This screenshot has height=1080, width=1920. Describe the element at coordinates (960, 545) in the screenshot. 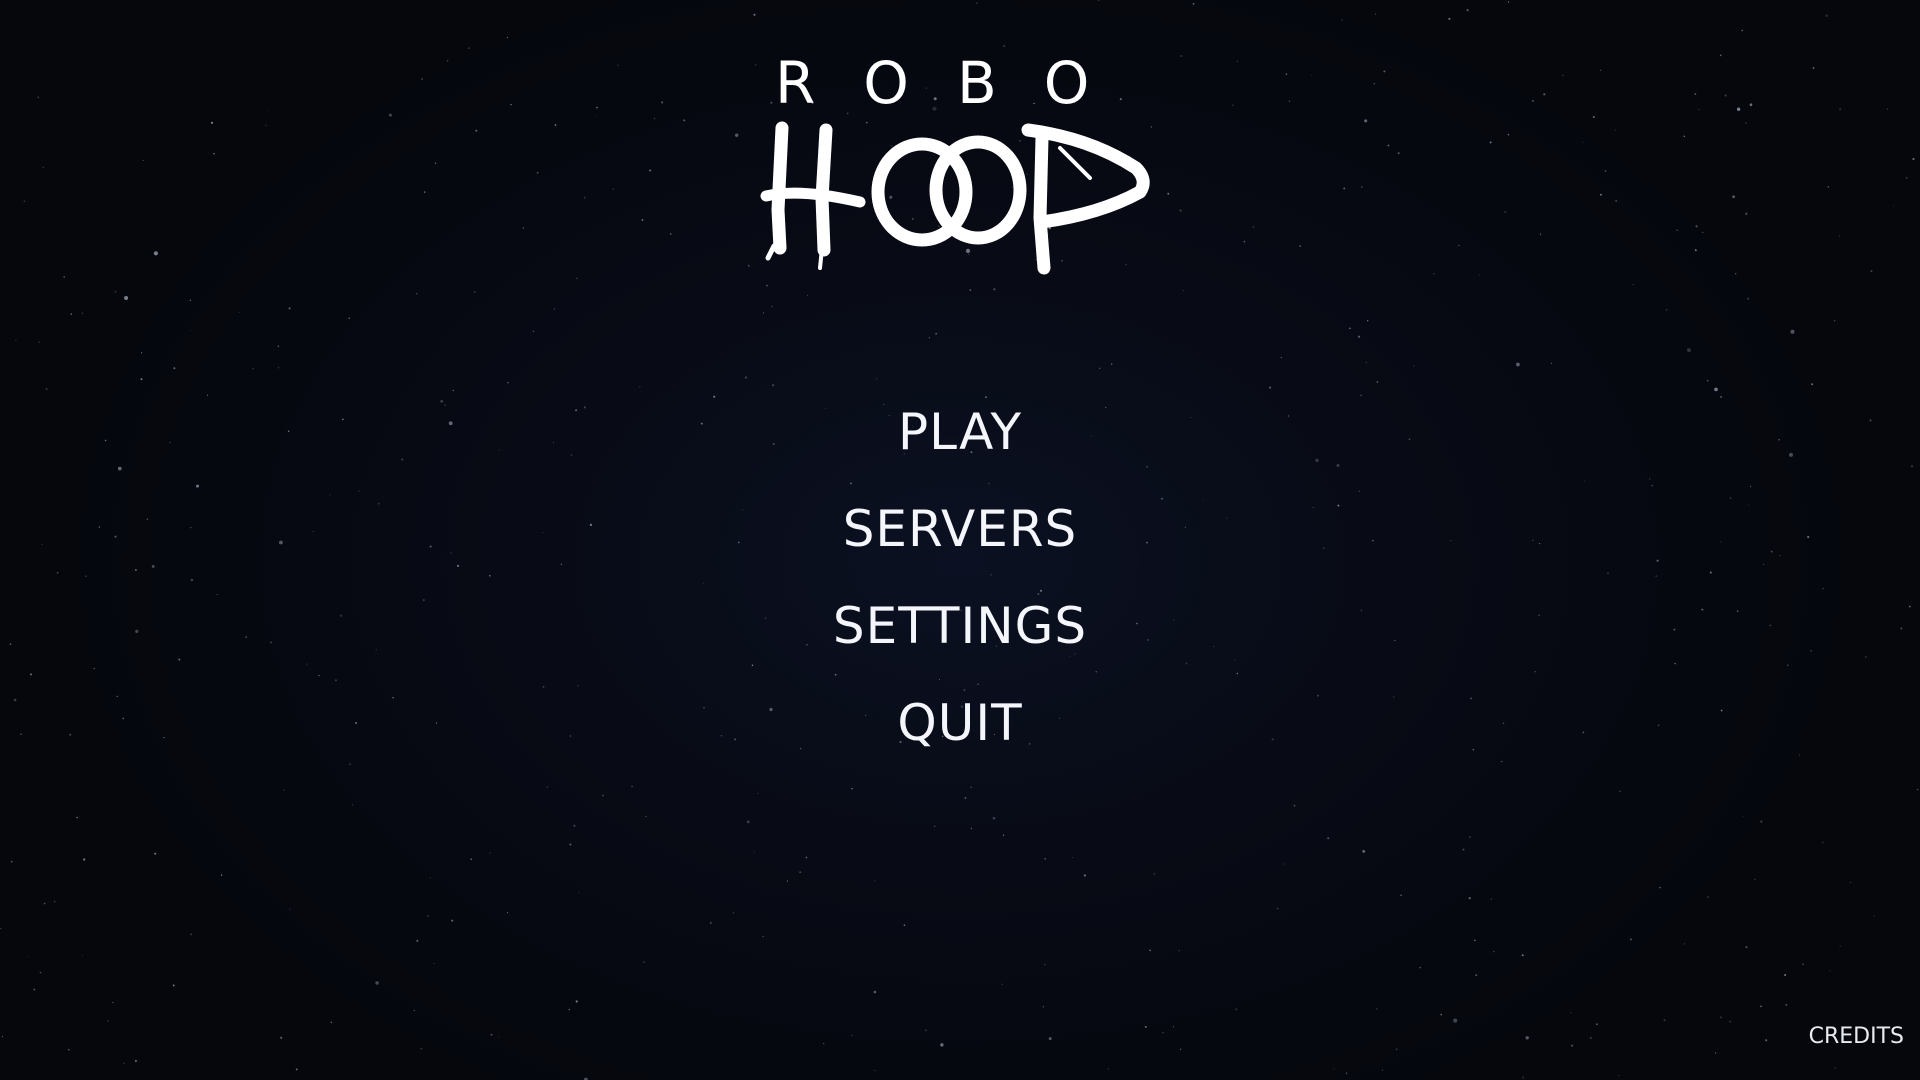

I see `servers-button: SERVERS` at that location.